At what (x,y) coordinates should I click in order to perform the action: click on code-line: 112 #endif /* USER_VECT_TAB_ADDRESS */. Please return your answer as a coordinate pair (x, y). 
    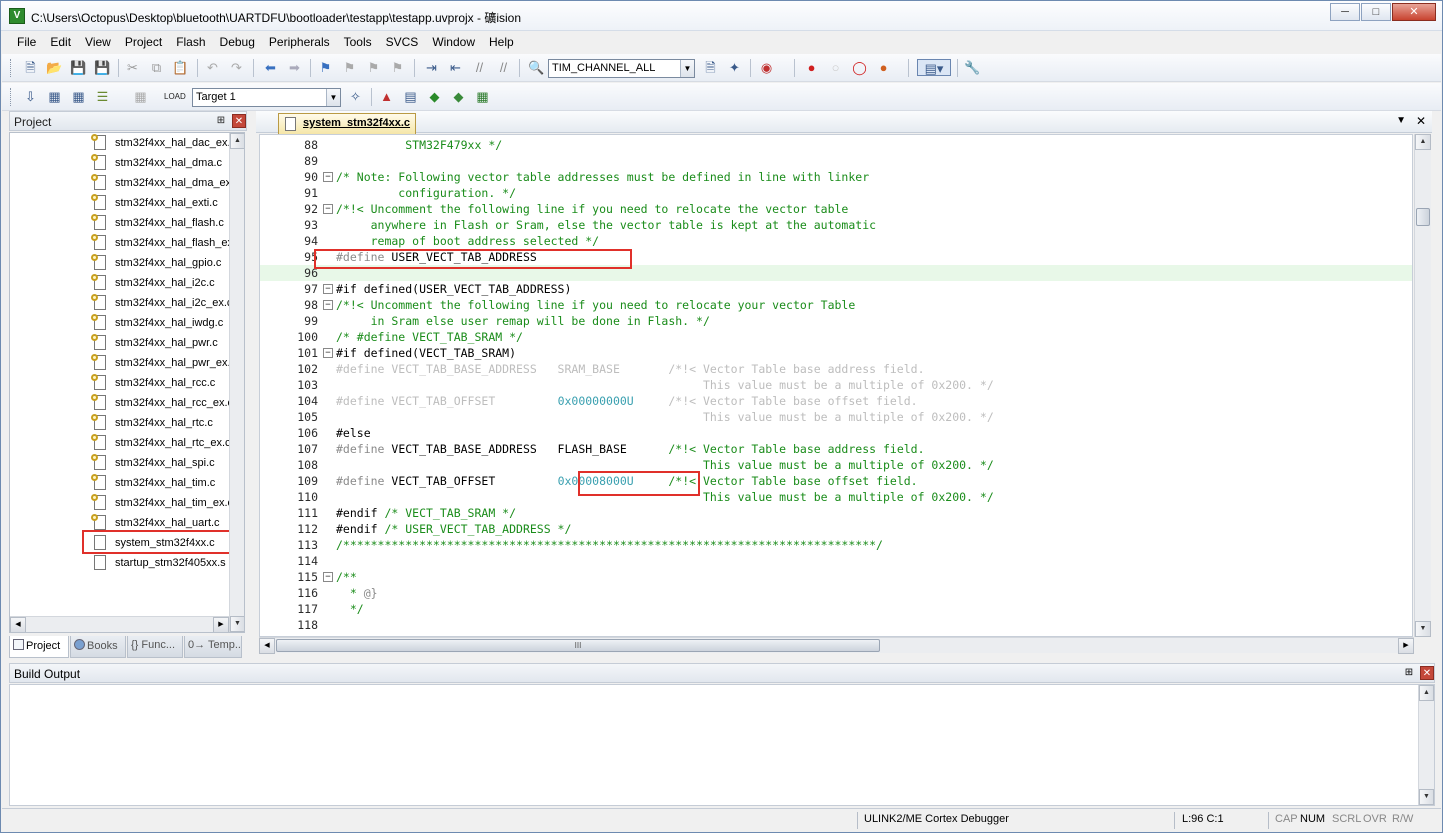
    Looking at the image, I should click on (836, 529).